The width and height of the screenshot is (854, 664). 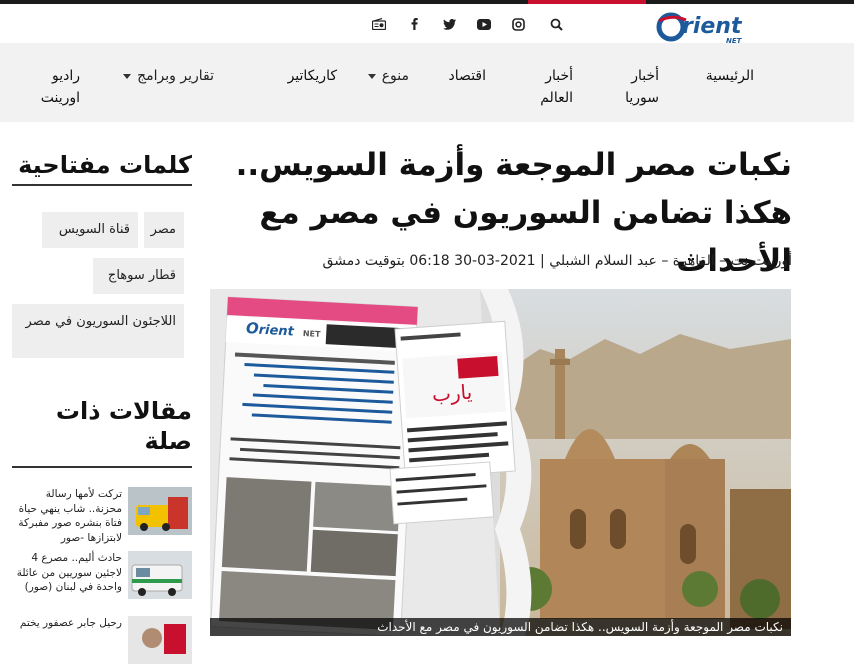 I want to click on hero-logo: Orient NET, so click(x=283, y=329).